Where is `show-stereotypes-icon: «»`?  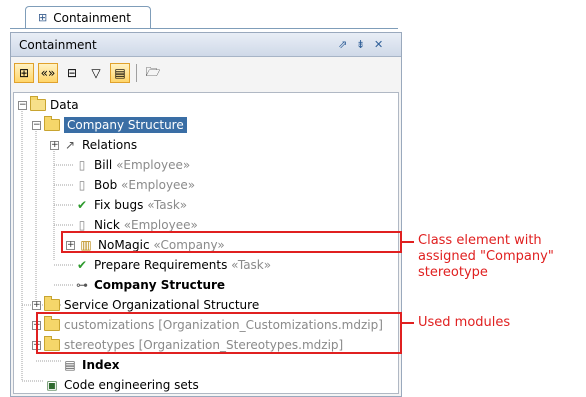
show-stereotypes-icon: «» is located at coordinates (48, 73).